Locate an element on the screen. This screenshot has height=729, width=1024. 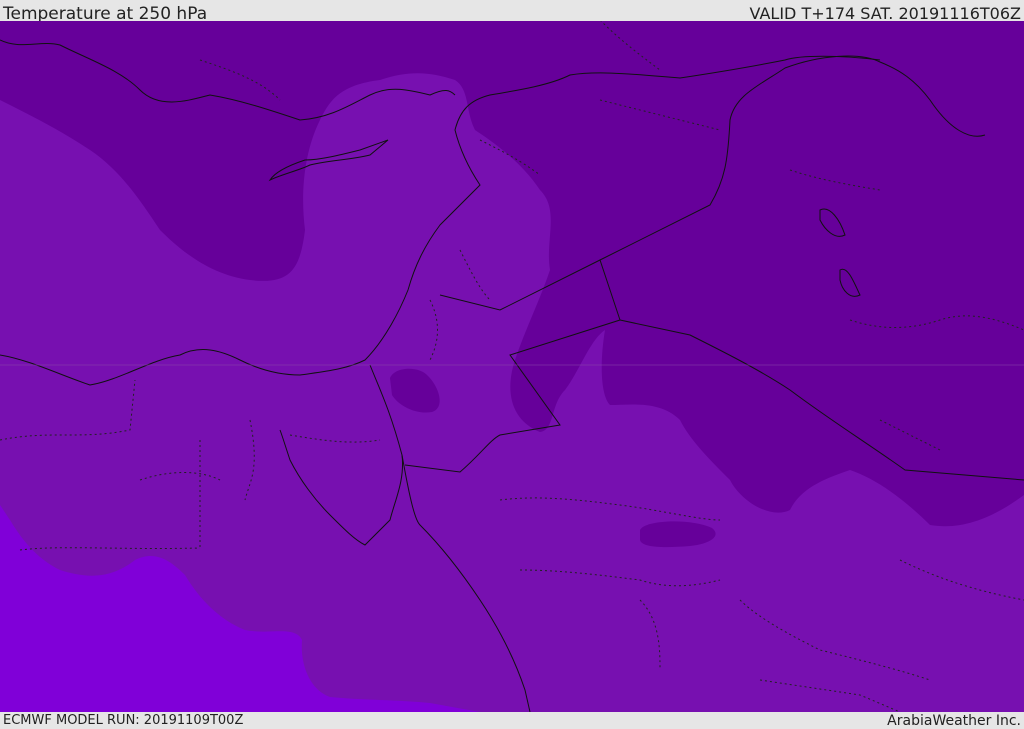
credit-label: ArabiaWeather Inc. is located at coordinates (954, 721).